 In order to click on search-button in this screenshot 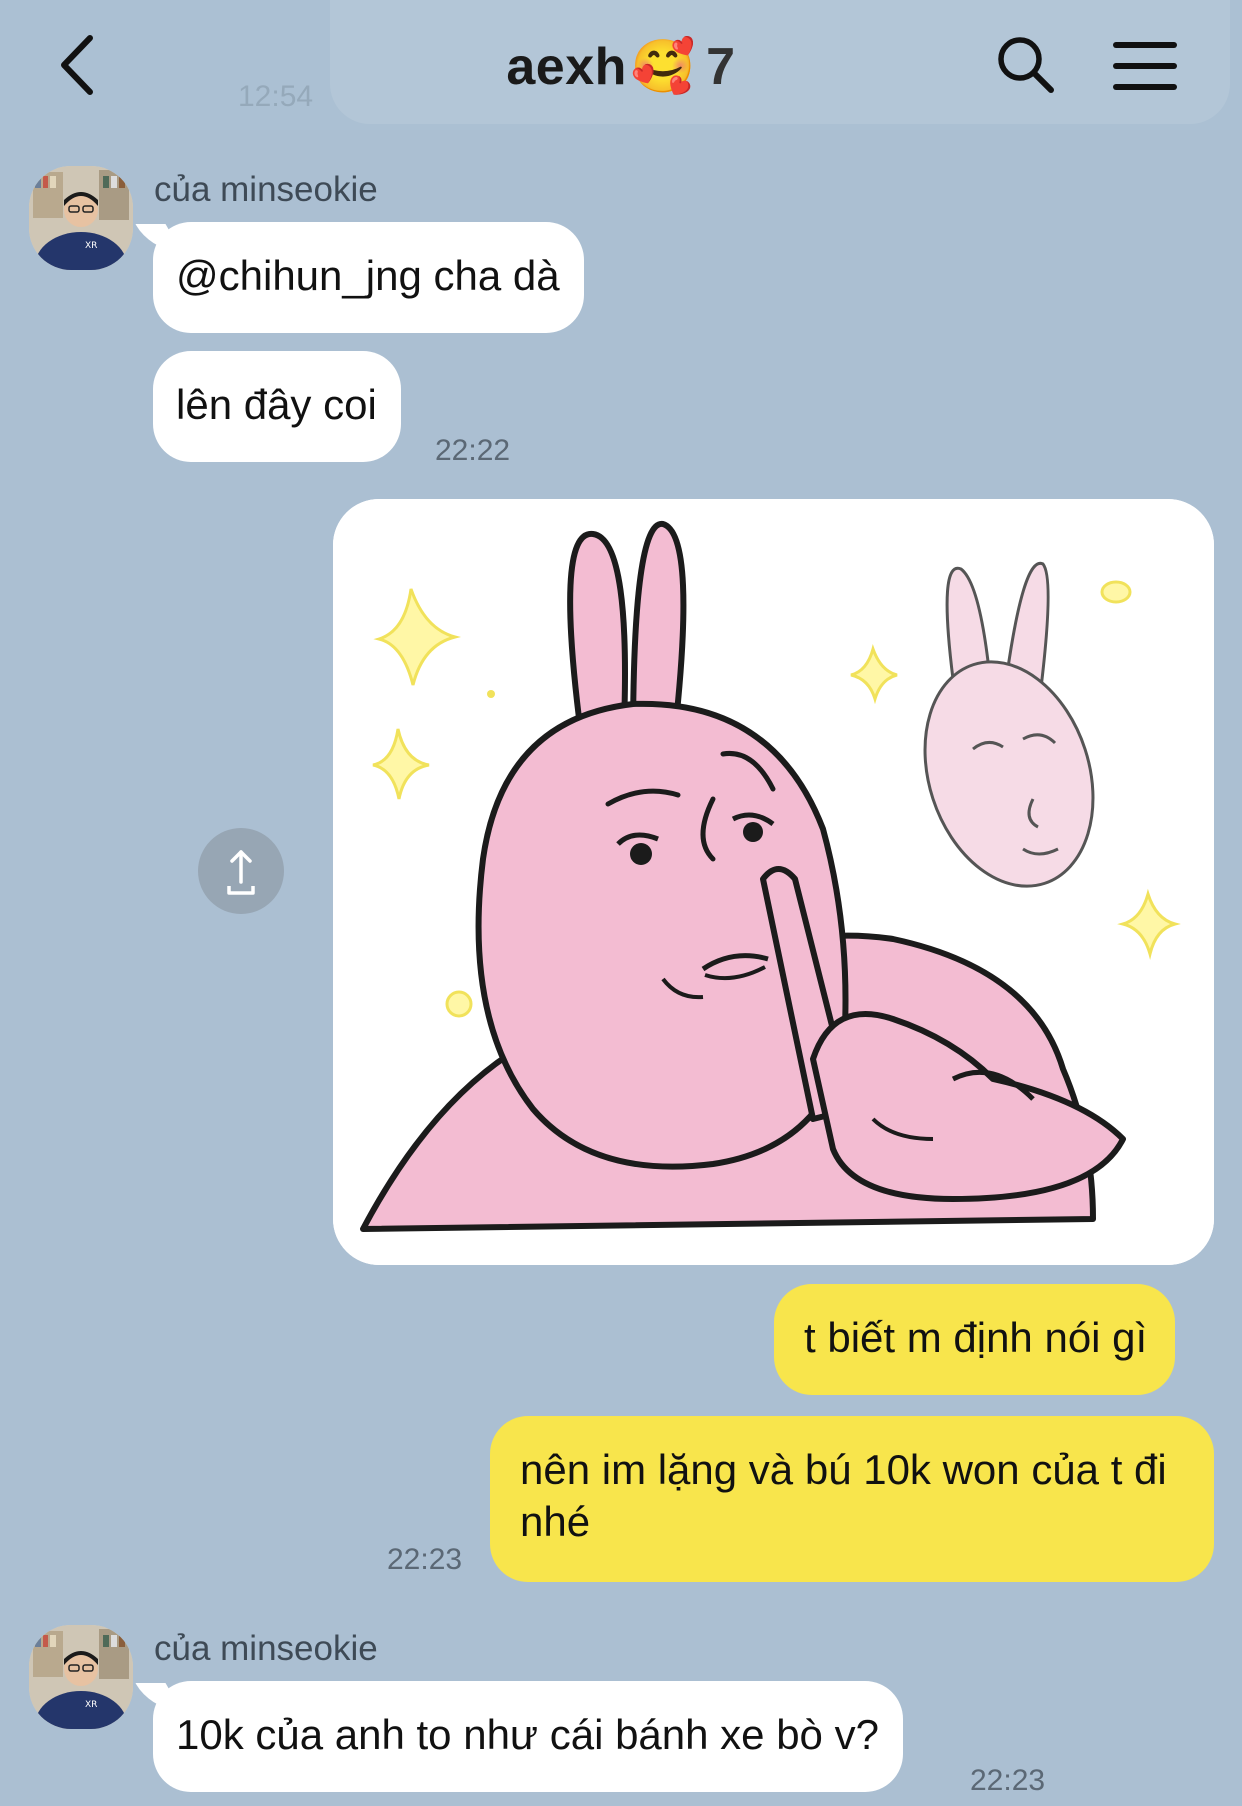, I will do `click(1026, 65)`.